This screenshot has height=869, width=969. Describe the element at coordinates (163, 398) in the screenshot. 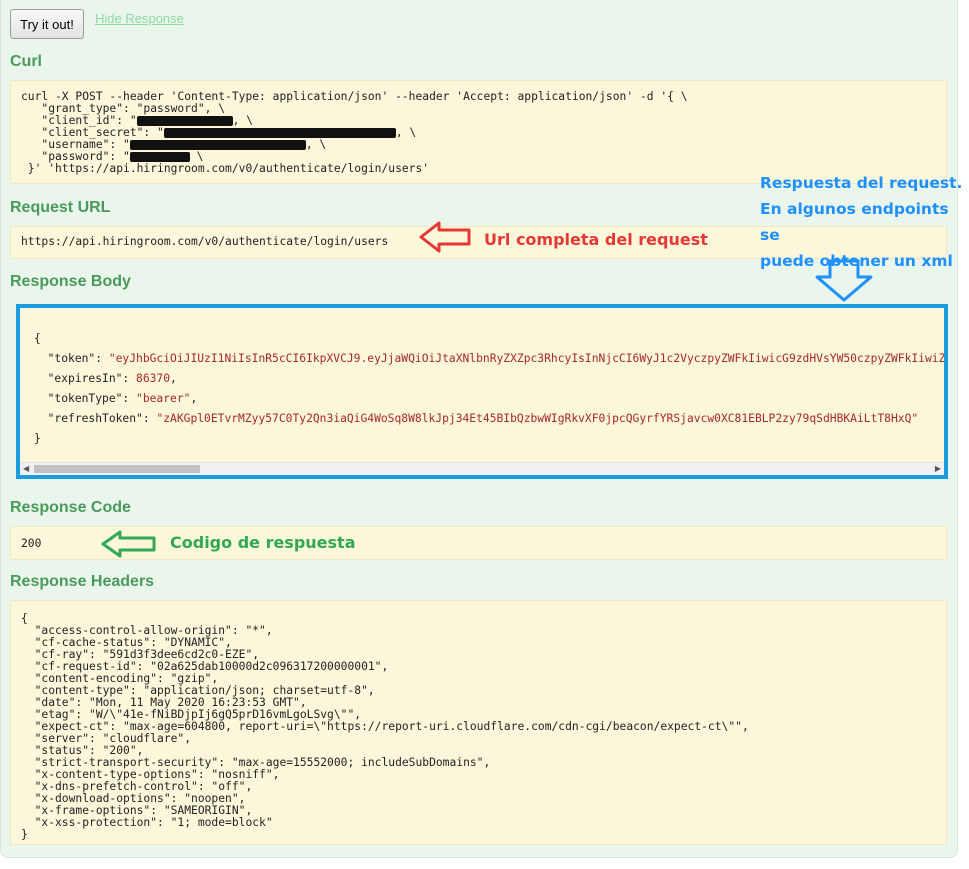

I see `json-tokentype-value: "bearer"` at that location.